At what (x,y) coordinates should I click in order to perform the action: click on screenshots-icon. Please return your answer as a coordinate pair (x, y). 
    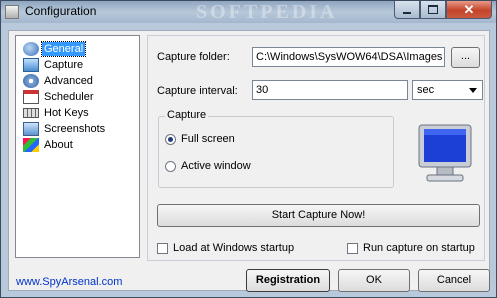
    Looking at the image, I should click on (31, 128).